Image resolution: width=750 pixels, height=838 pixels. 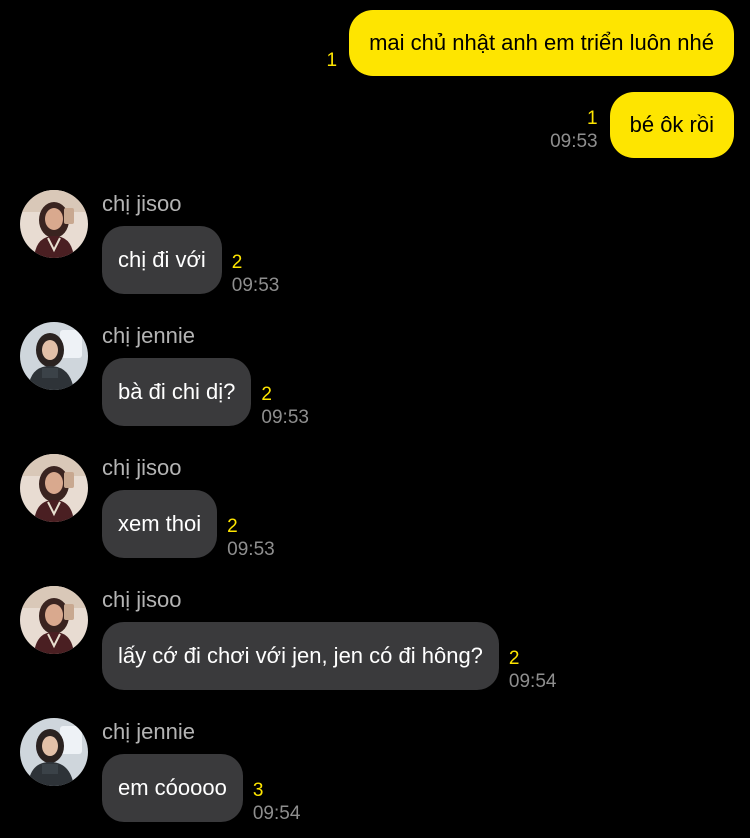 I want to click on incoming-bubble: xem thoi, so click(x=160, y=524).